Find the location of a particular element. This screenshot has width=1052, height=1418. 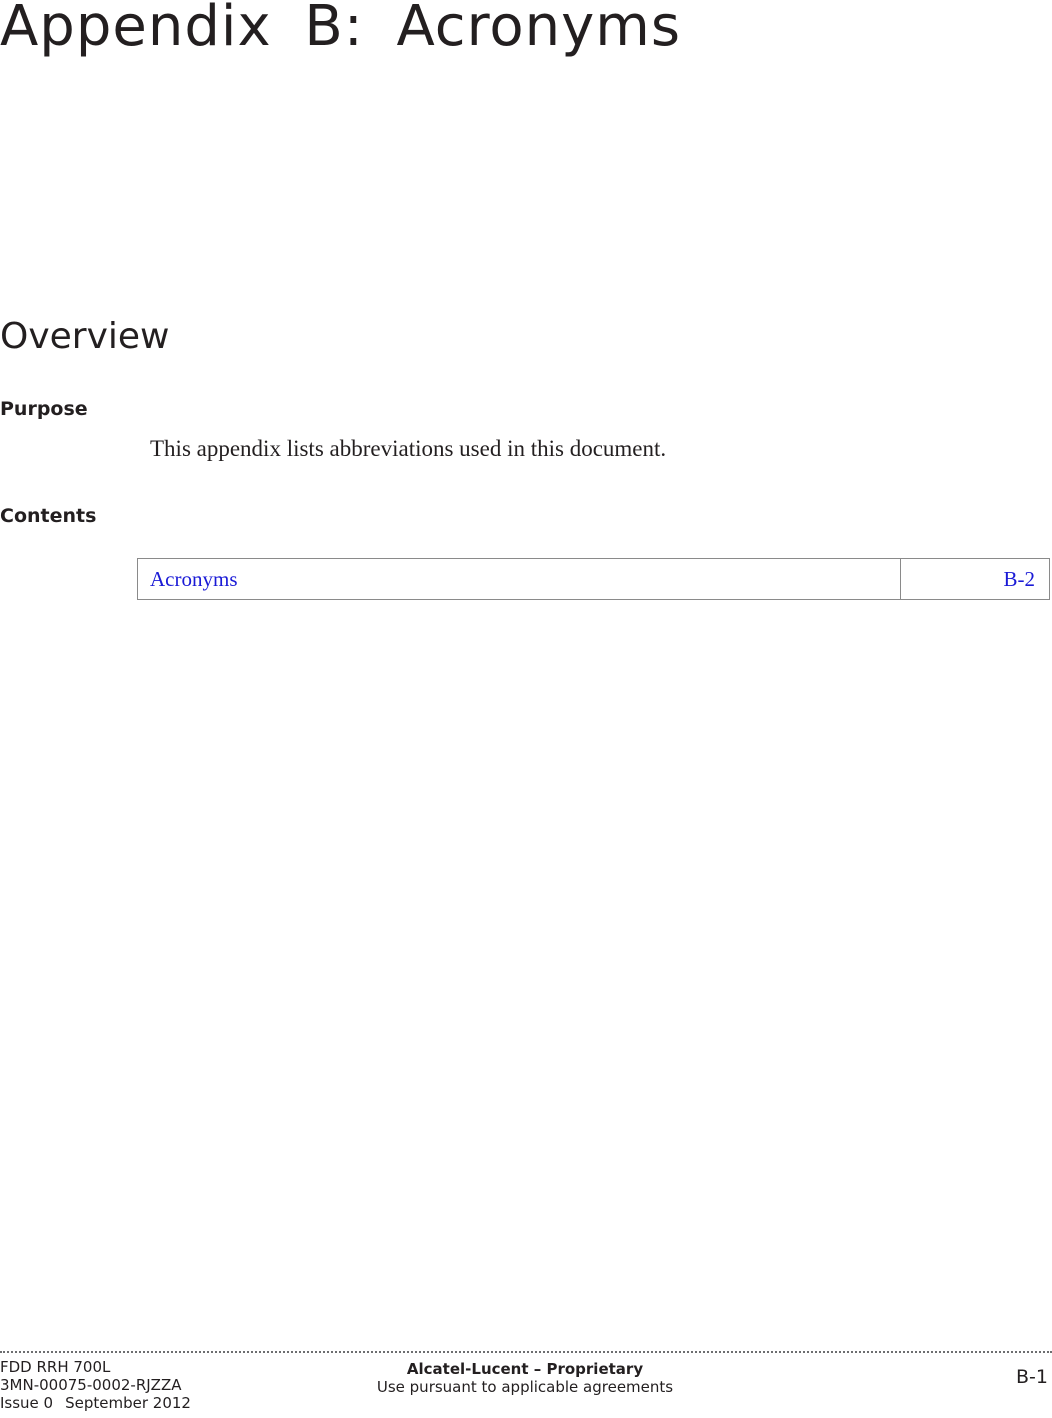

contents-table: Acronyms B-2 is located at coordinates (593, 579).